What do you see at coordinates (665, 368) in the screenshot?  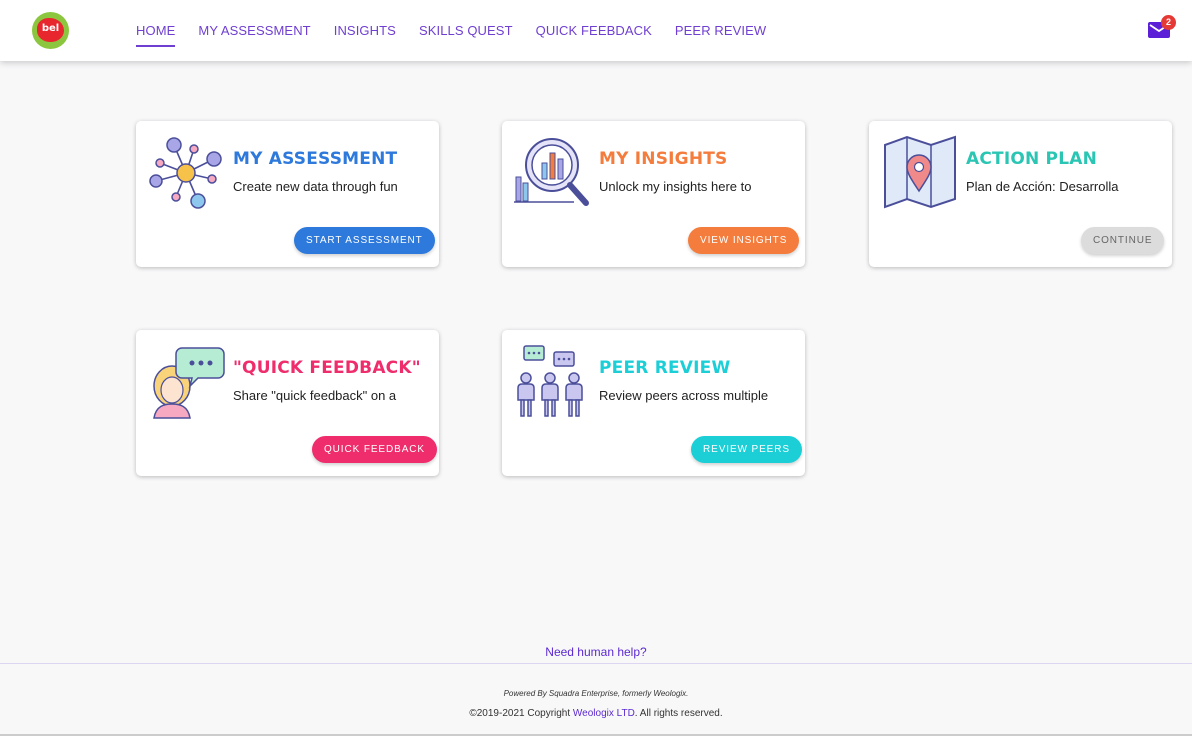 I see `card-title: PEER REVIEW` at bounding box center [665, 368].